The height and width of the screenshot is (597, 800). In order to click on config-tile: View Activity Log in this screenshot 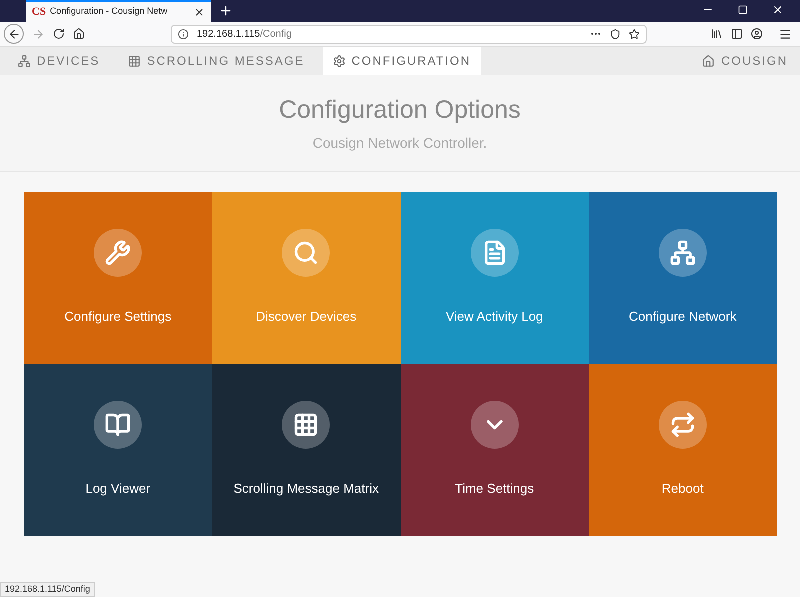, I will do `click(494, 278)`.